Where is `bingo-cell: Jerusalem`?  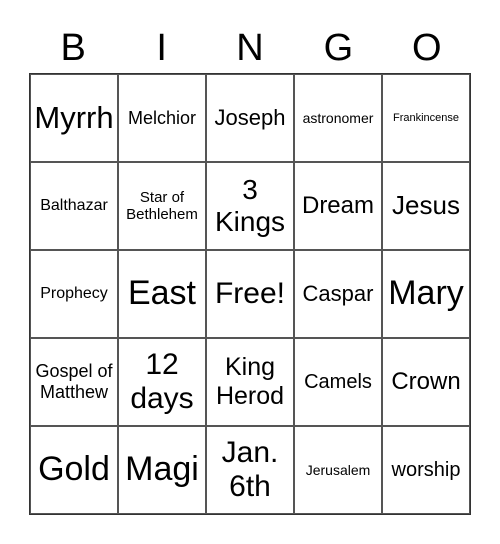
bingo-cell: Jerusalem is located at coordinates (338, 470).